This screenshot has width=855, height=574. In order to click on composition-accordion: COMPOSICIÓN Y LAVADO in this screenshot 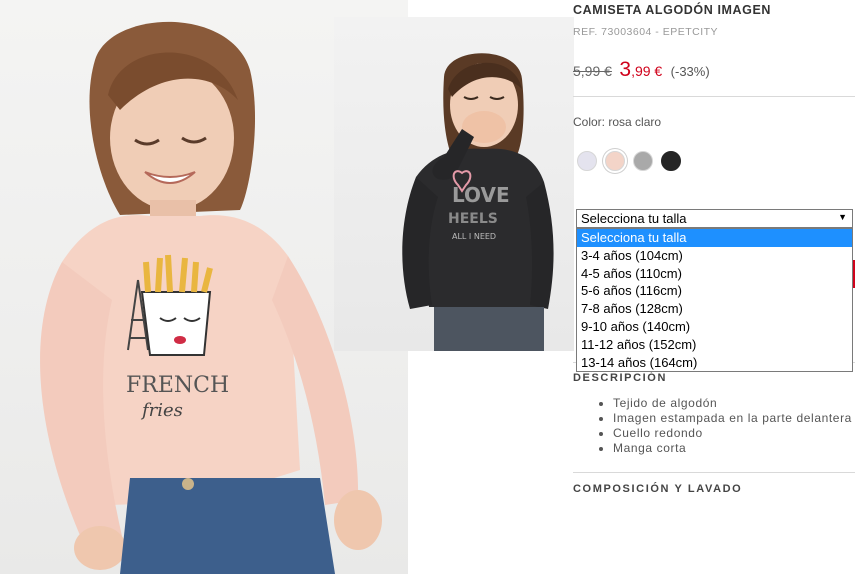, I will do `click(657, 489)`.